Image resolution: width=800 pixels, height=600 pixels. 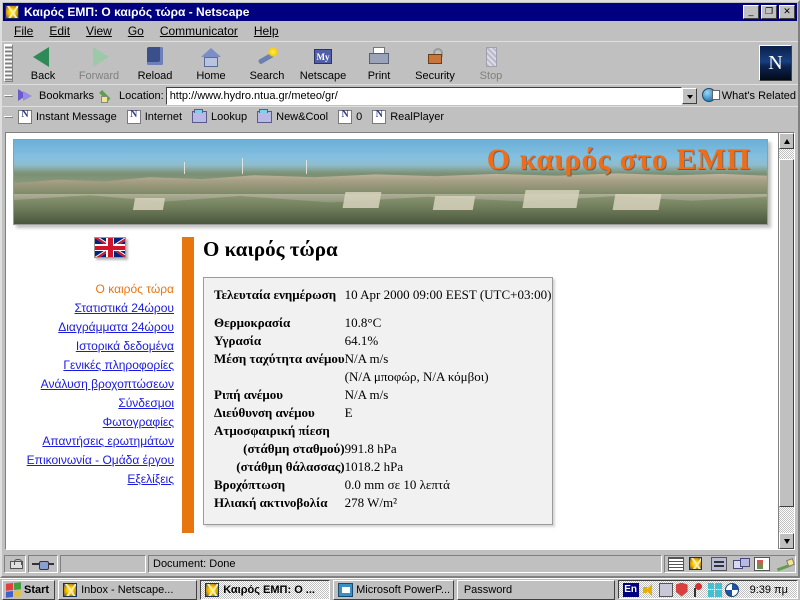 I want to click on row-value: 1018.2 hPa, so click(x=374, y=466).